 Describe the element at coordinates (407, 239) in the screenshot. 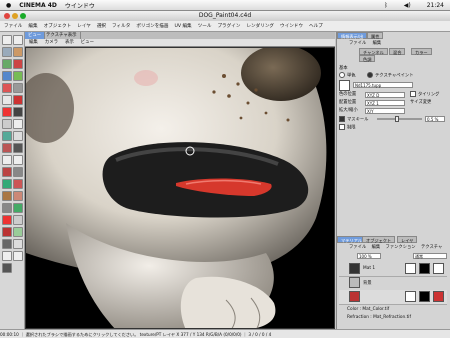

I see `tab-layer: レイヤ` at that location.